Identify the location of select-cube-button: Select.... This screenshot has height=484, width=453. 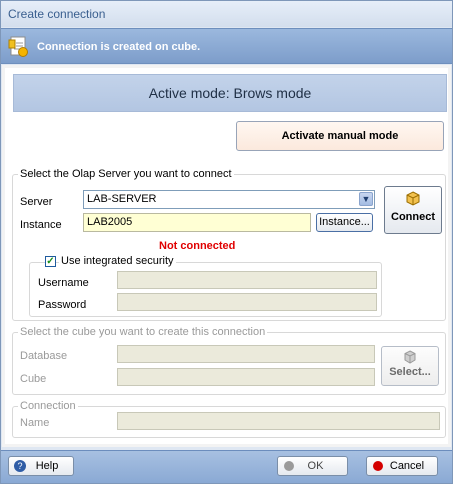
(410, 366).